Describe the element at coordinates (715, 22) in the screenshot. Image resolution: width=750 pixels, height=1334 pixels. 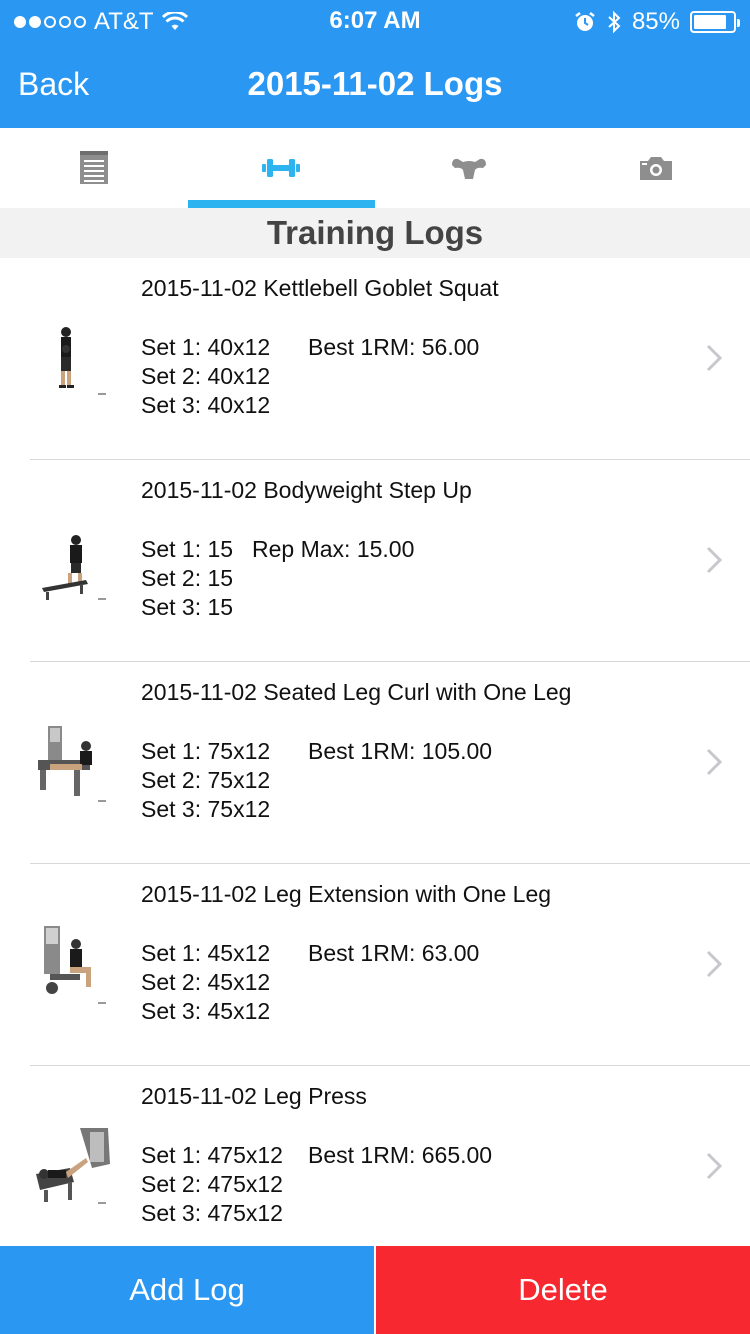
I see `battery-icon` at that location.